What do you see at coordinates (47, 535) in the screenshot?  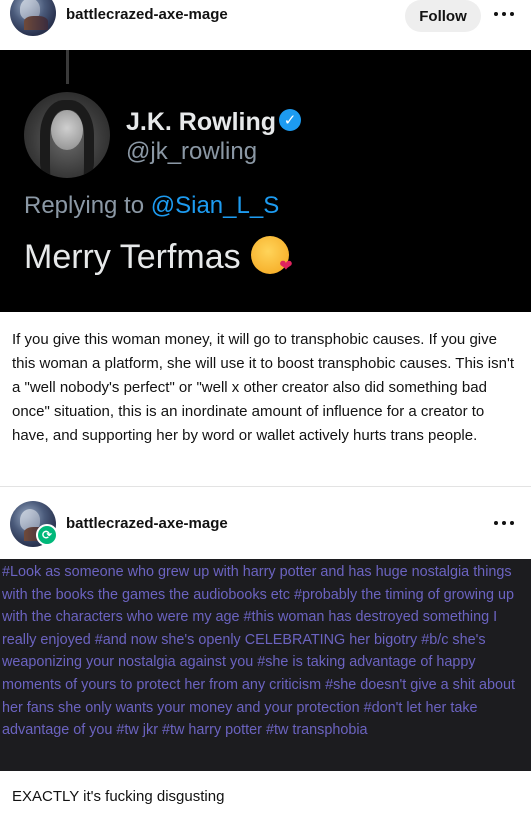 I see `reblog-icon: ⟳` at bounding box center [47, 535].